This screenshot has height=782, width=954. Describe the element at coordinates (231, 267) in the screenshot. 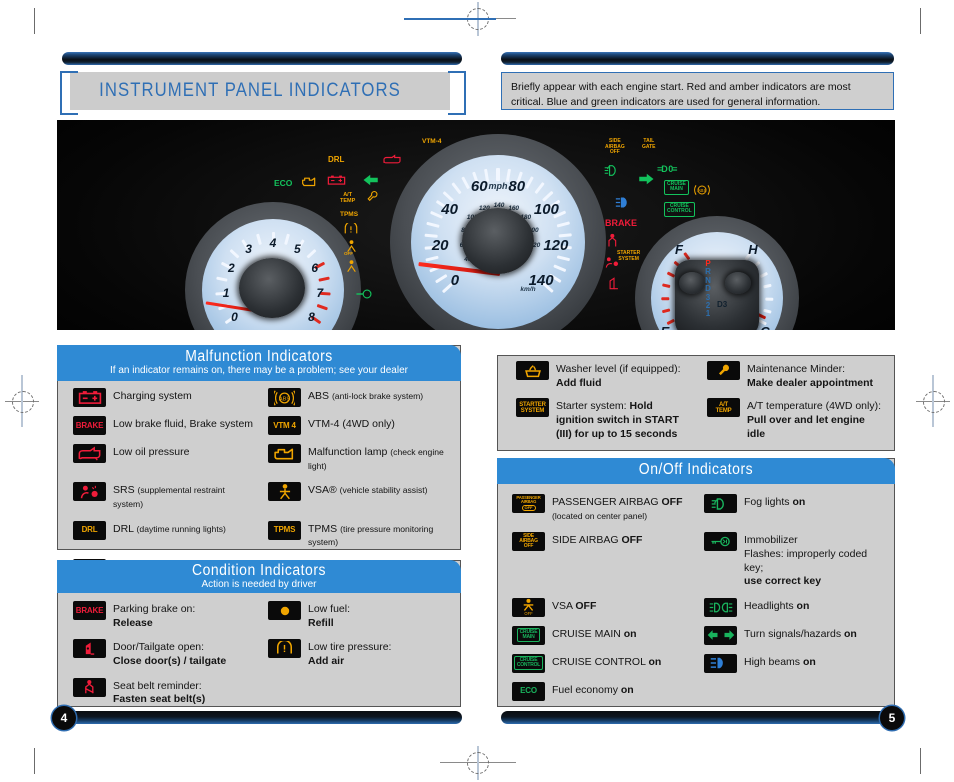

I see `gauge-number: 2` at that location.